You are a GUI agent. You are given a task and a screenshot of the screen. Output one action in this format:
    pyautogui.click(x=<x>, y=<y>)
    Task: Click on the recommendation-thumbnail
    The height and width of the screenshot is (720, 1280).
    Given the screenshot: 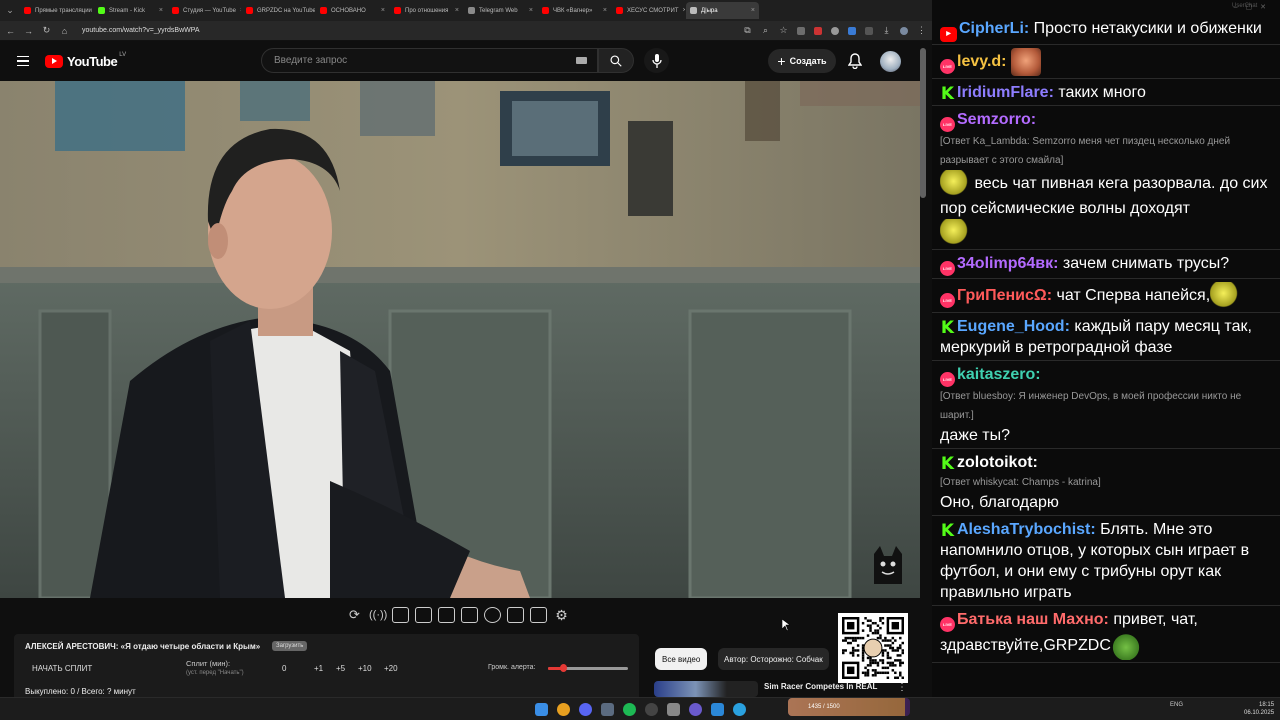 What is the action you would take?
    pyautogui.click(x=706, y=689)
    